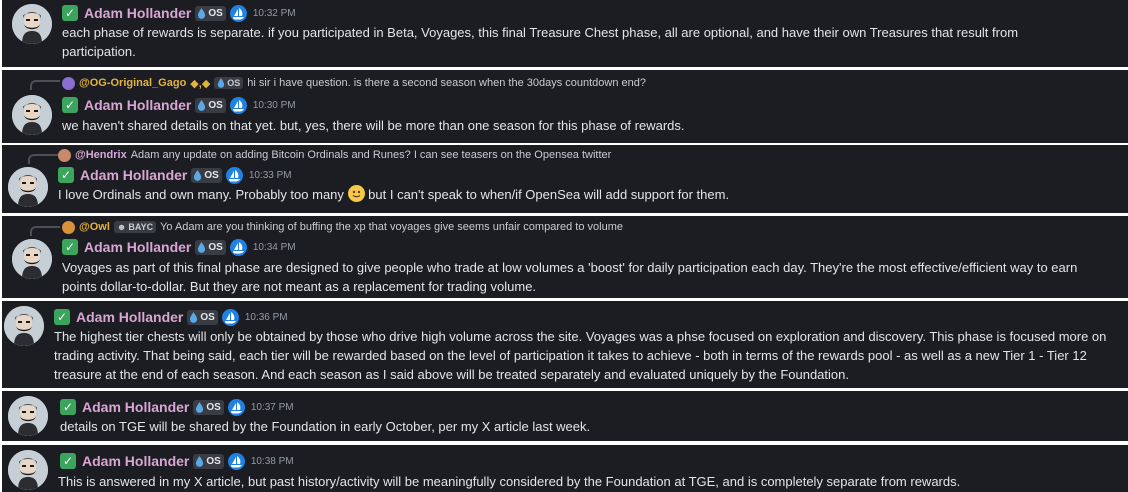 The width and height of the screenshot is (1128, 492). What do you see at coordinates (356, 193) in the screenshot?
I see `slightly-smiling-face-emoji` at bounding box center [356, 193].